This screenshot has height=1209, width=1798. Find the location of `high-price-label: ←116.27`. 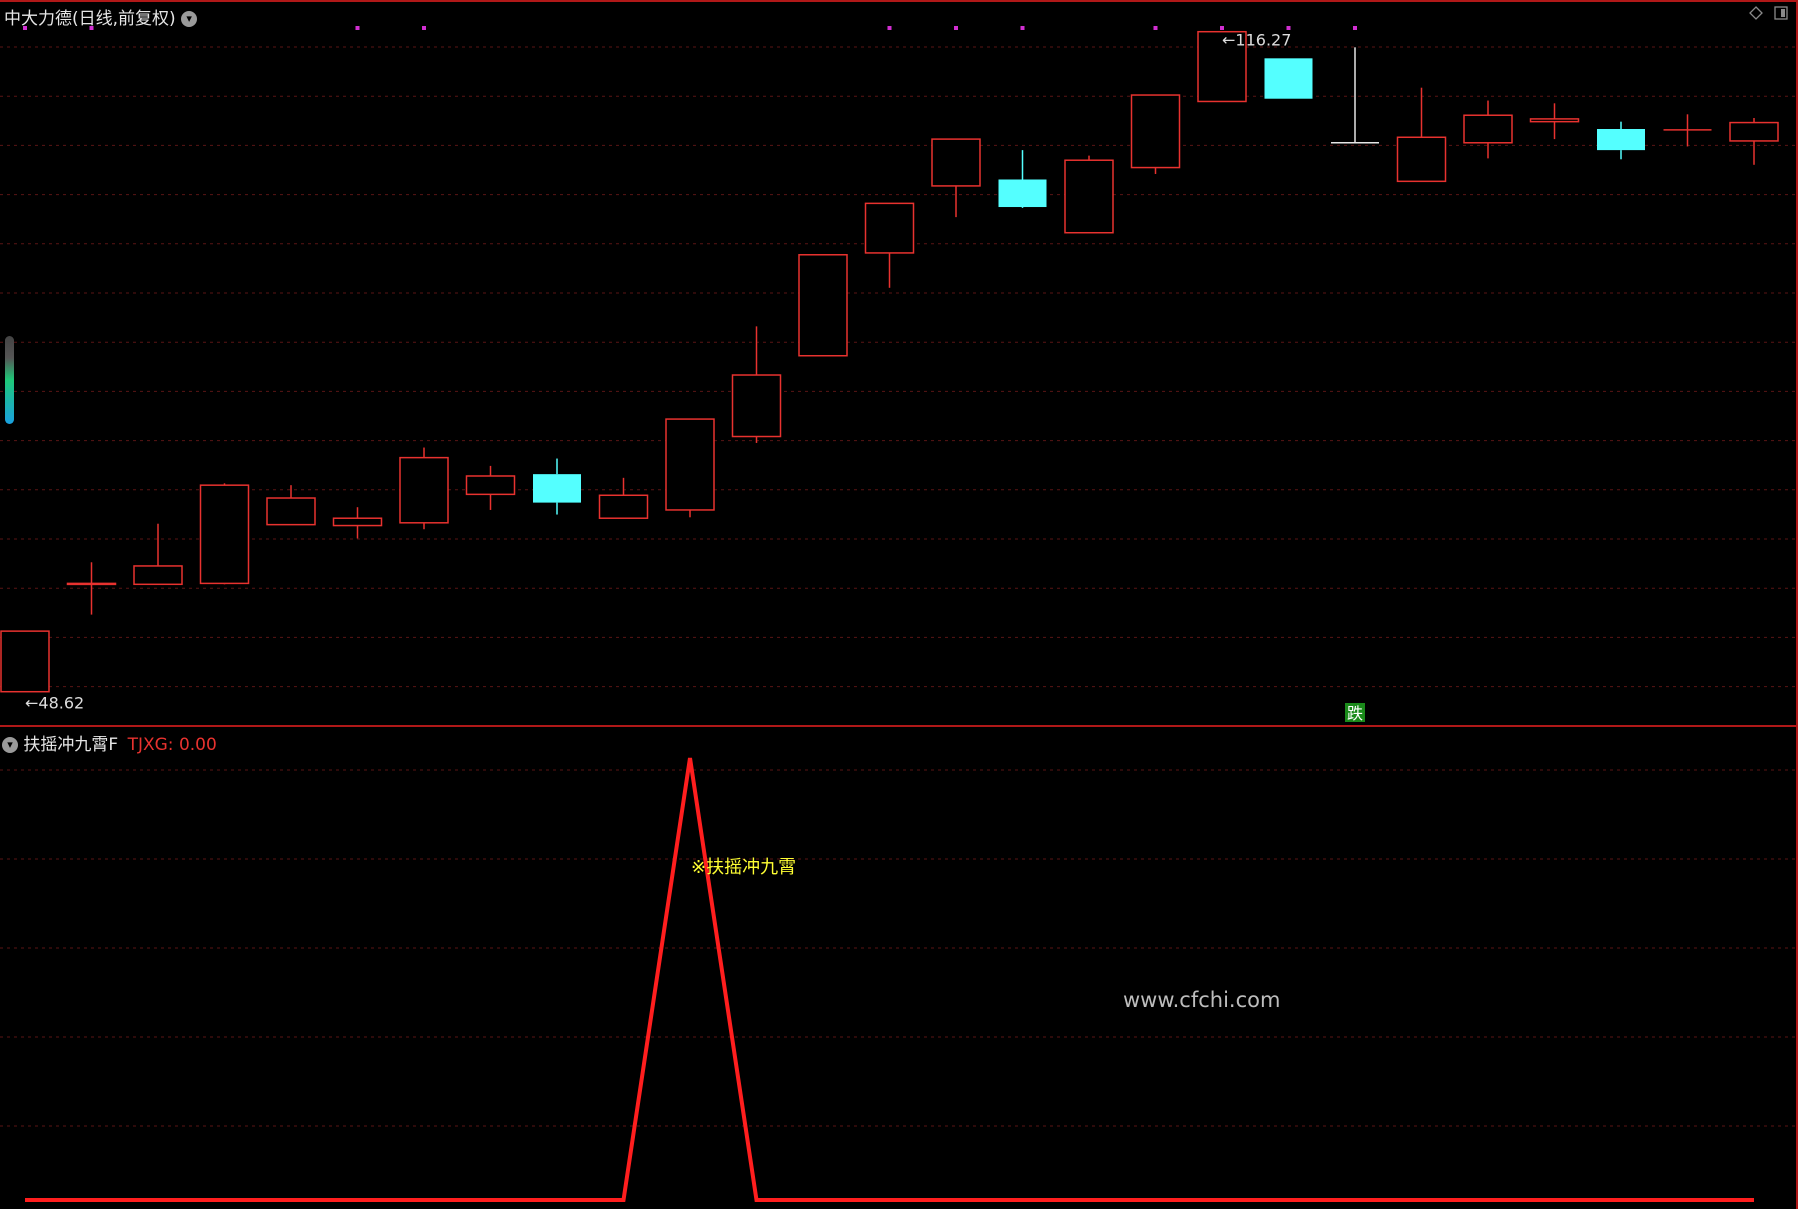

high-price-label: ←116.27 is located at coordinates (1256, 40).